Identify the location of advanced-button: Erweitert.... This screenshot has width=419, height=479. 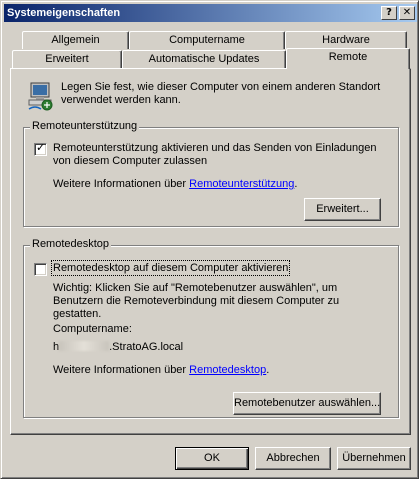
(342, 209).